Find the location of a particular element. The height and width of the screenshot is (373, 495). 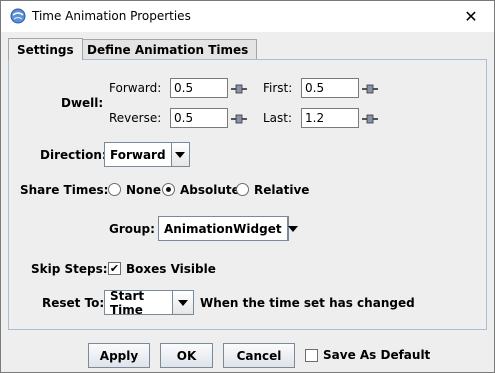

group-value: AnimationWidget is located at coordinates (223, 228).